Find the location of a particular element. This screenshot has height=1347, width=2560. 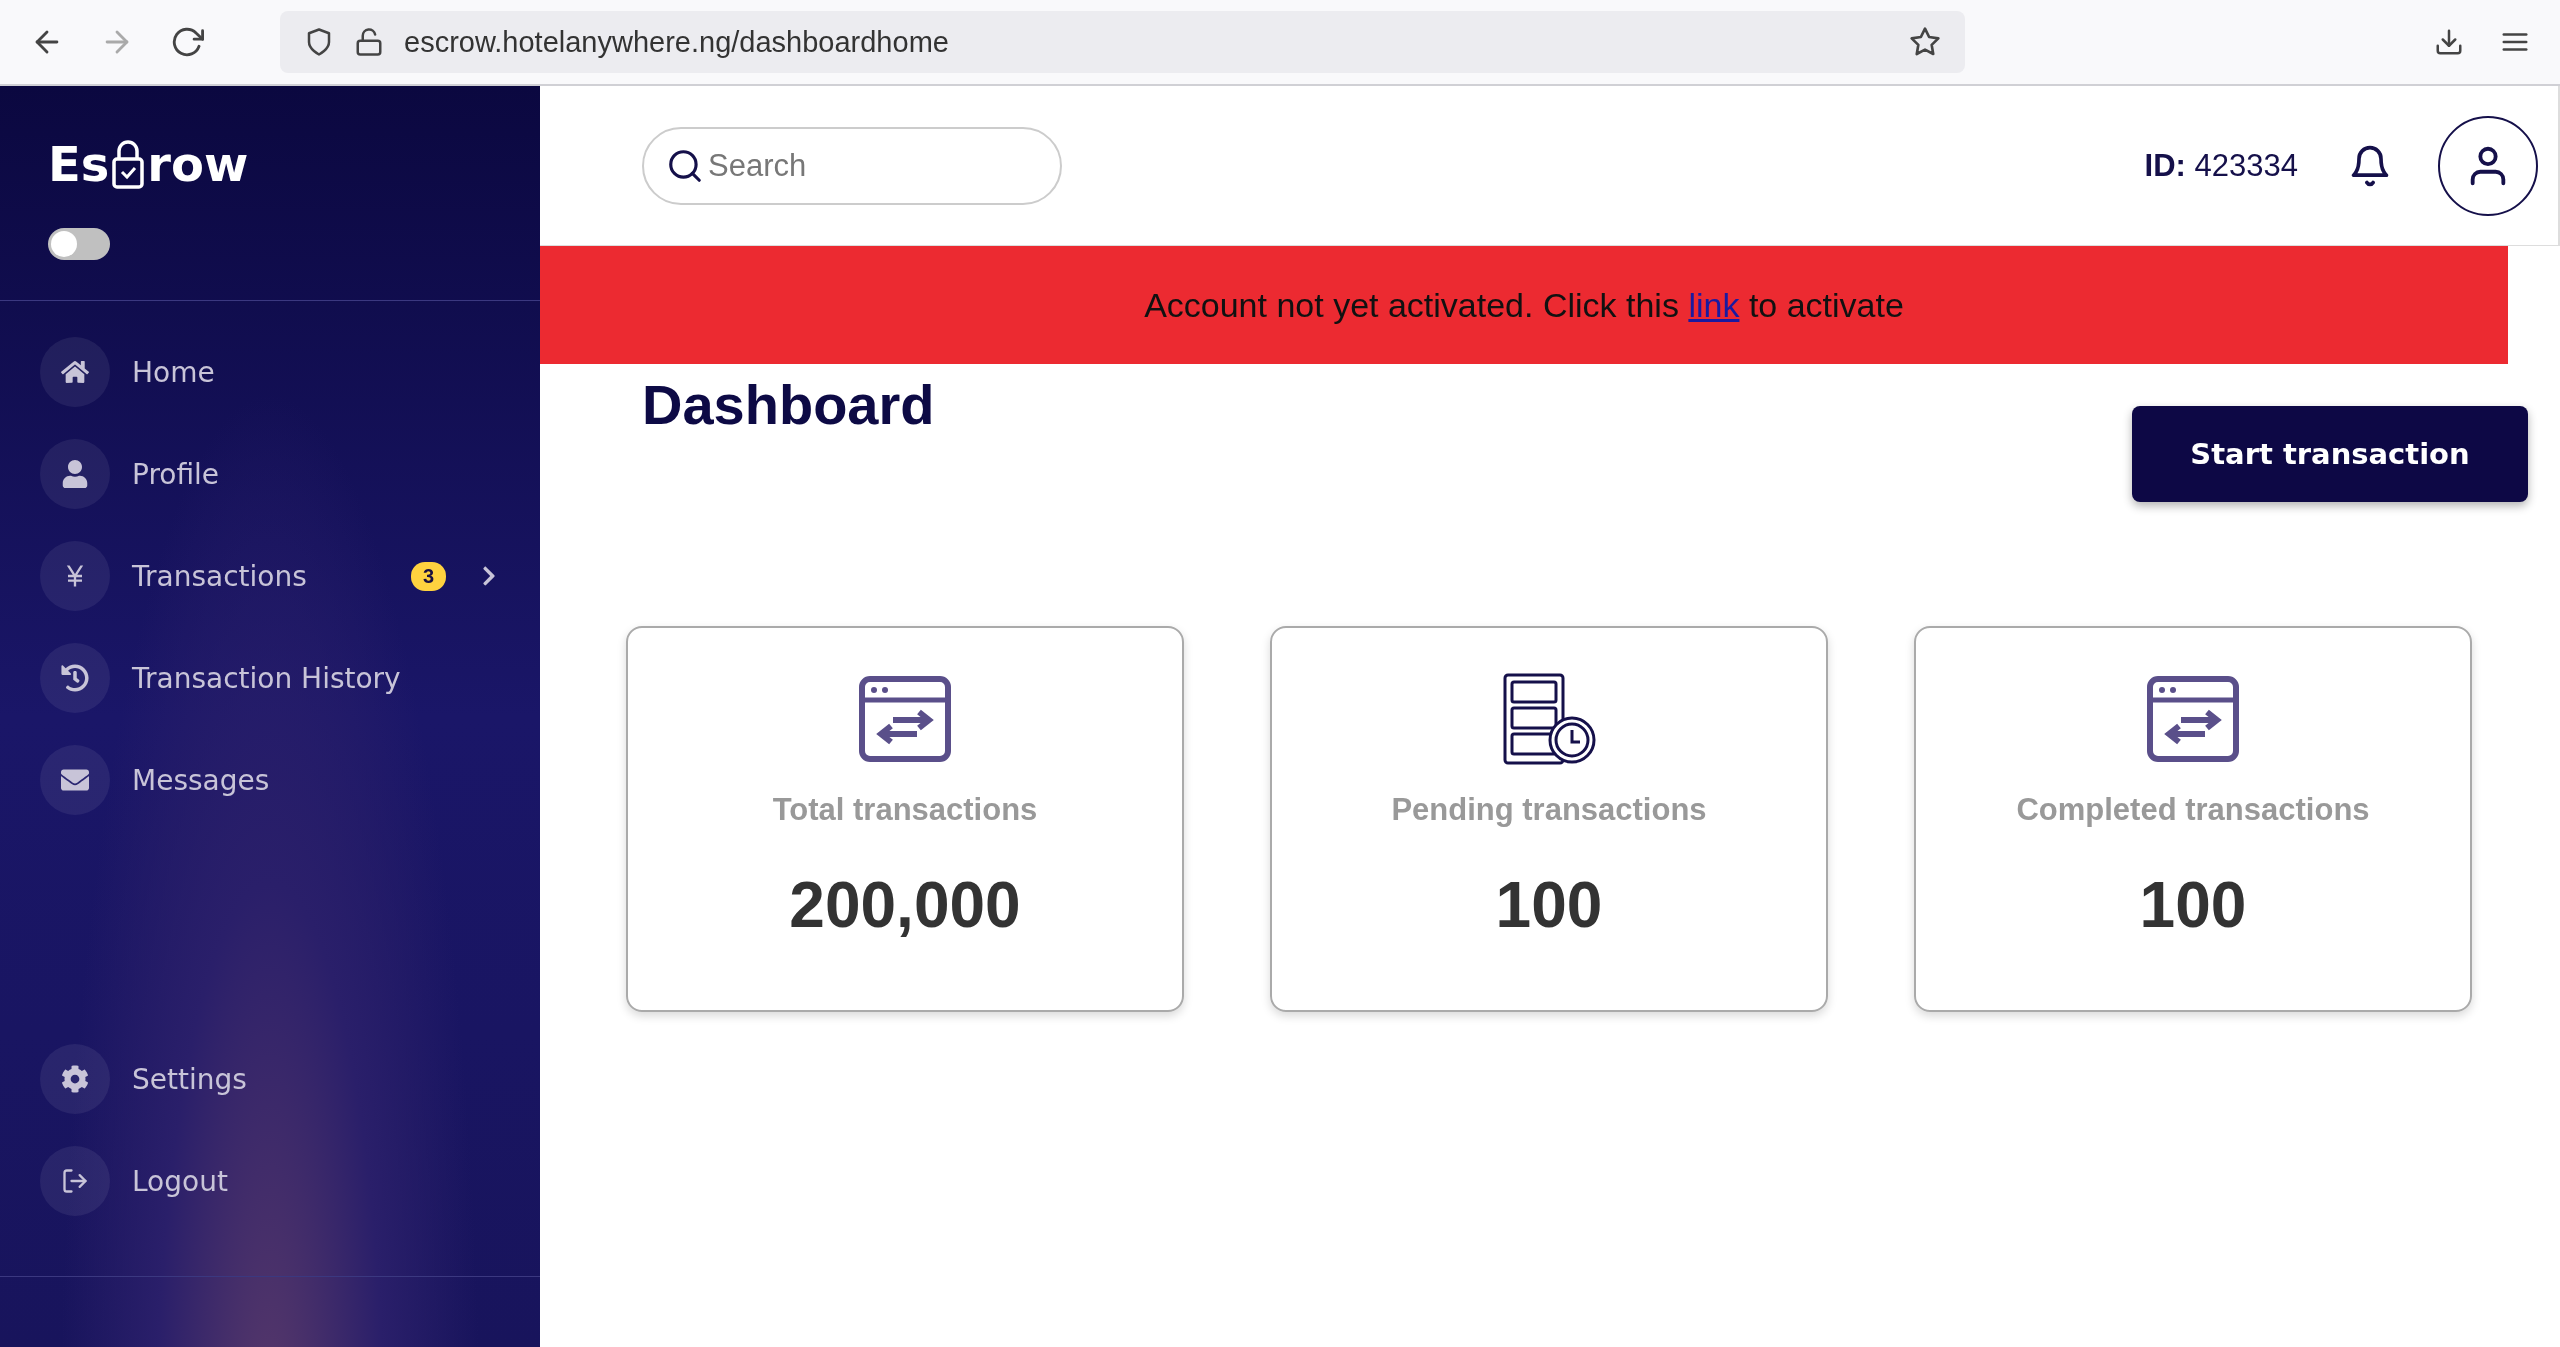

activation-message: Account not yet activated. Click this link to activate is located at coordinates (1524, 305).